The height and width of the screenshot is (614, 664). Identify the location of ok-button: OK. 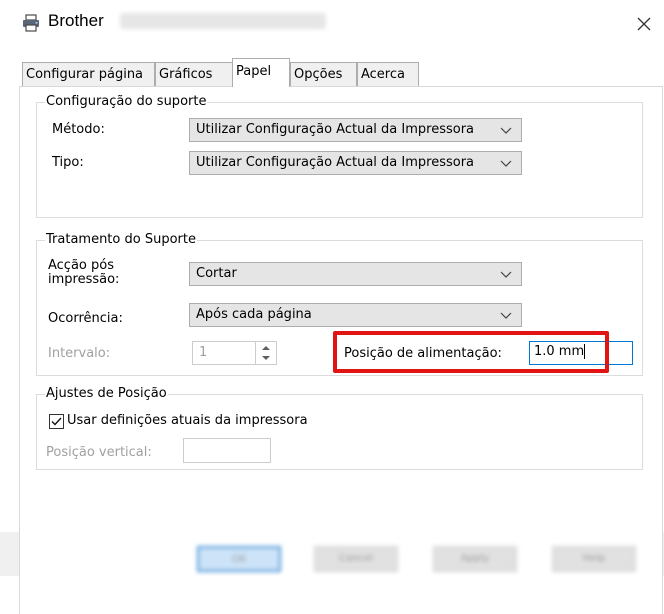
(239, 559).